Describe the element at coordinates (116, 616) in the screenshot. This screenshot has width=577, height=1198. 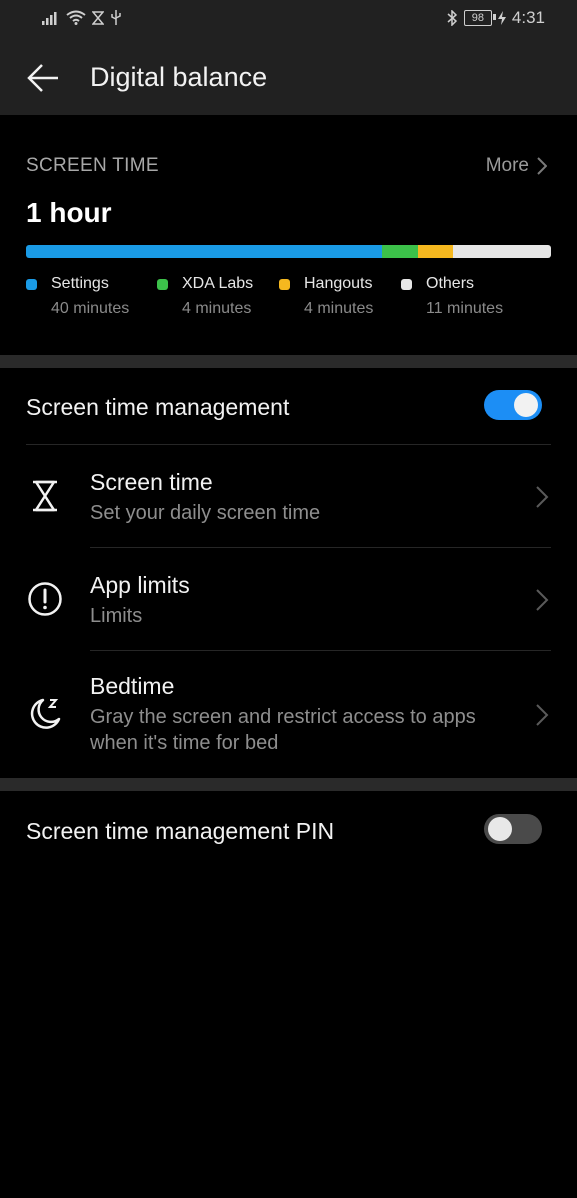
I see `row-subtitle: Limits` at that location.